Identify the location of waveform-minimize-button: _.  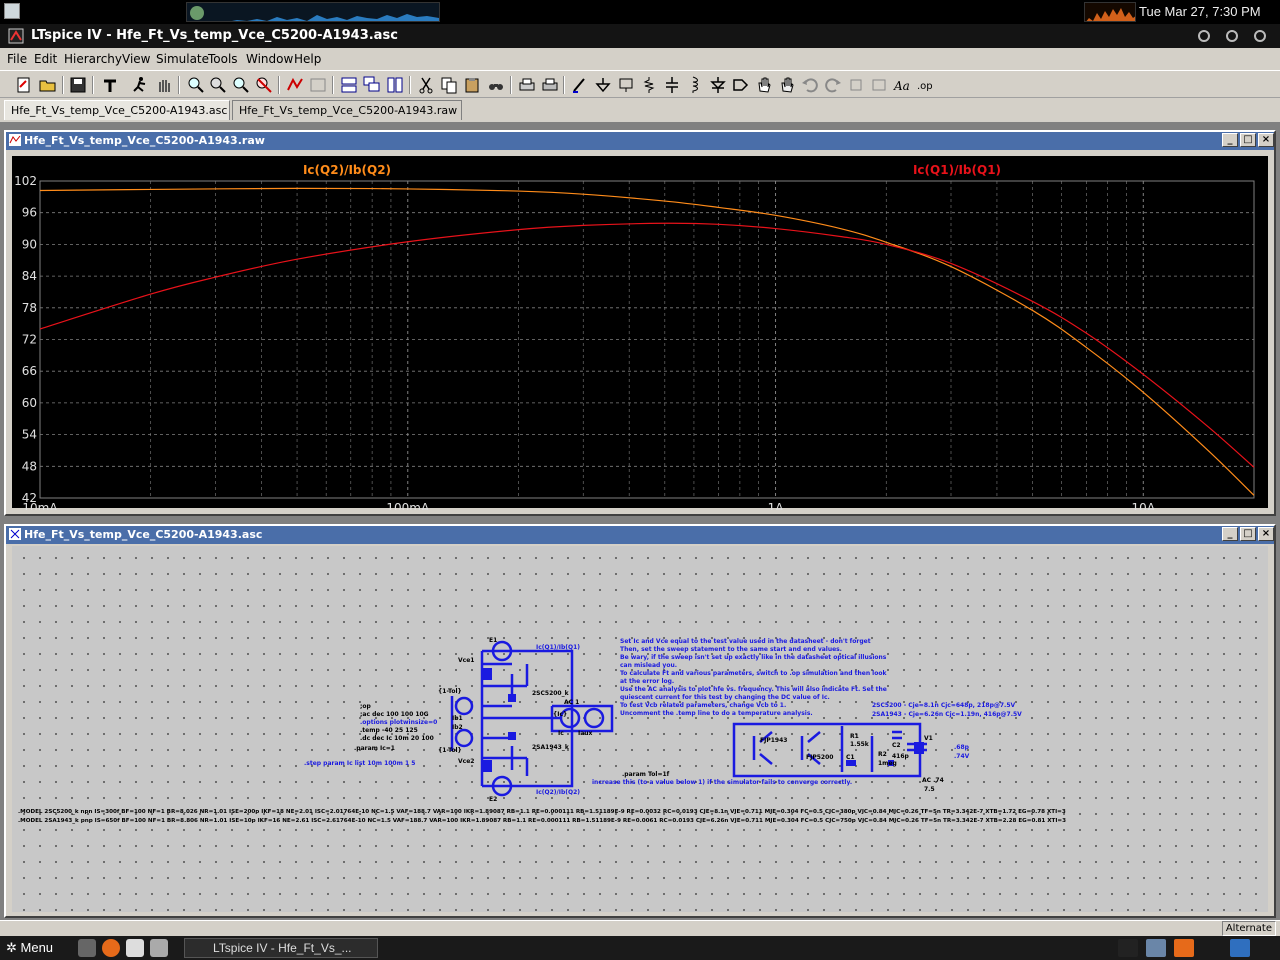
(1230, 140).